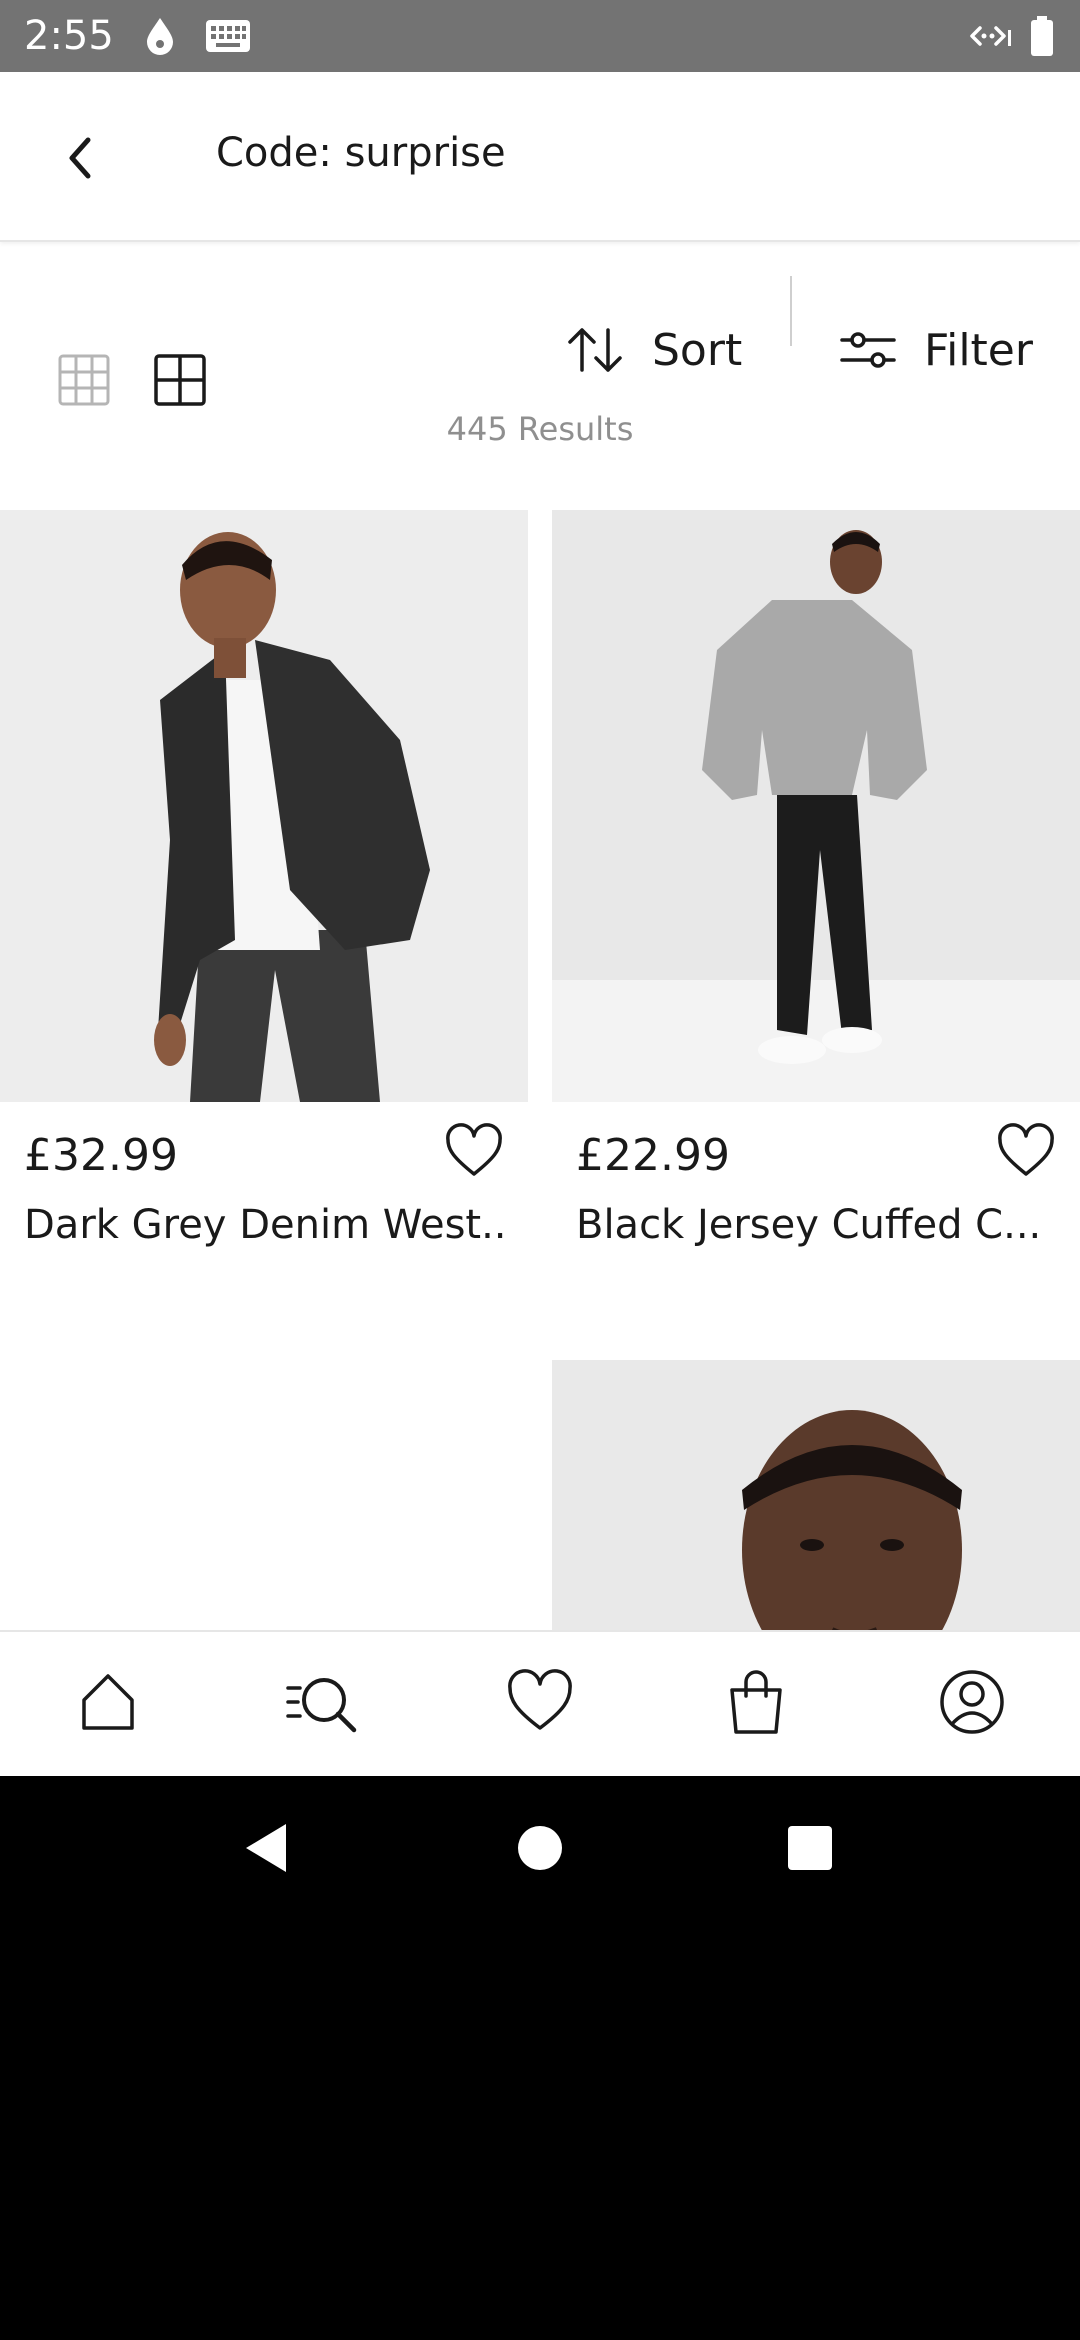 The width and height of the screenshot is (1080, 2340). I want to click on product-price: £22.99, so click(653, 1155).